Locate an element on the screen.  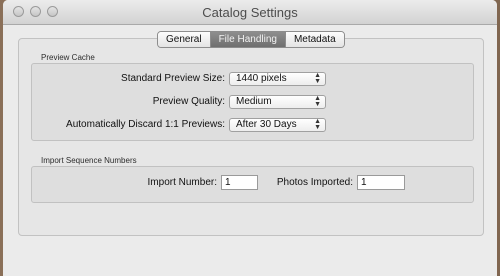
preview-quality-value: Medium is located at coordinates (254, 101).